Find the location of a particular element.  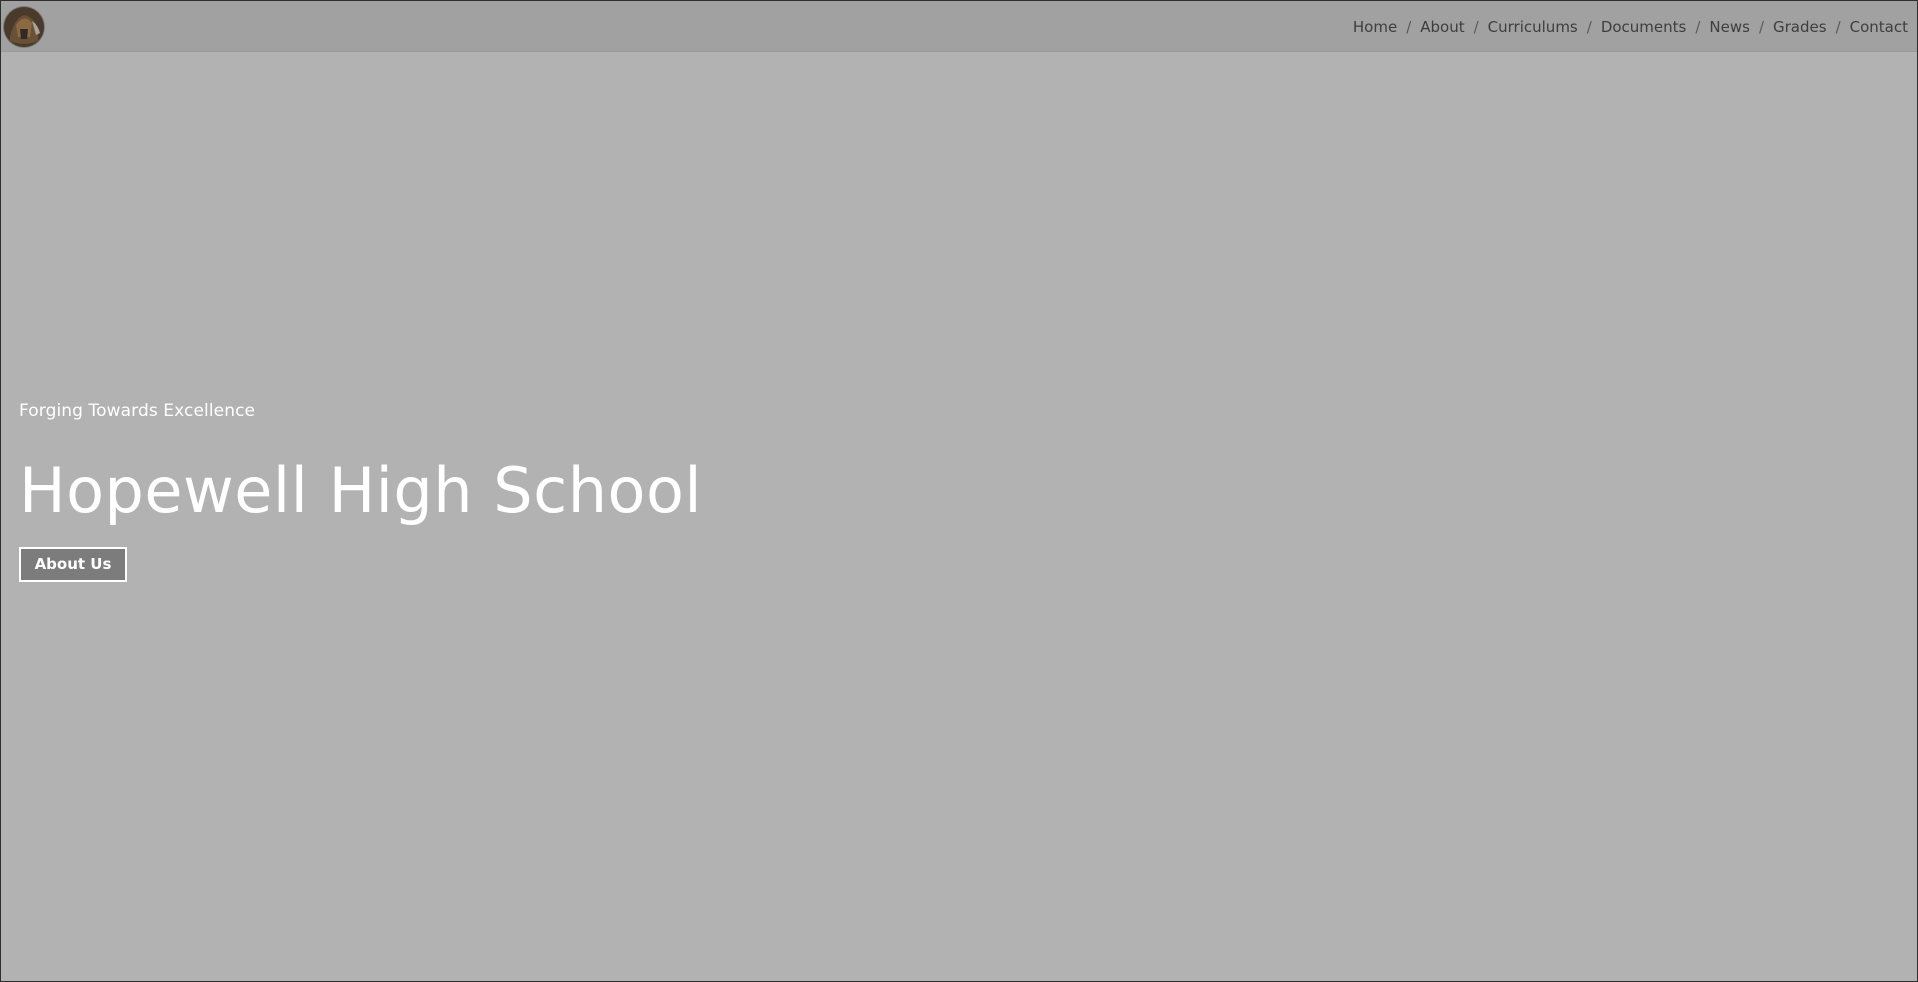

school-logo-icon is located at coordinates (24, 27).